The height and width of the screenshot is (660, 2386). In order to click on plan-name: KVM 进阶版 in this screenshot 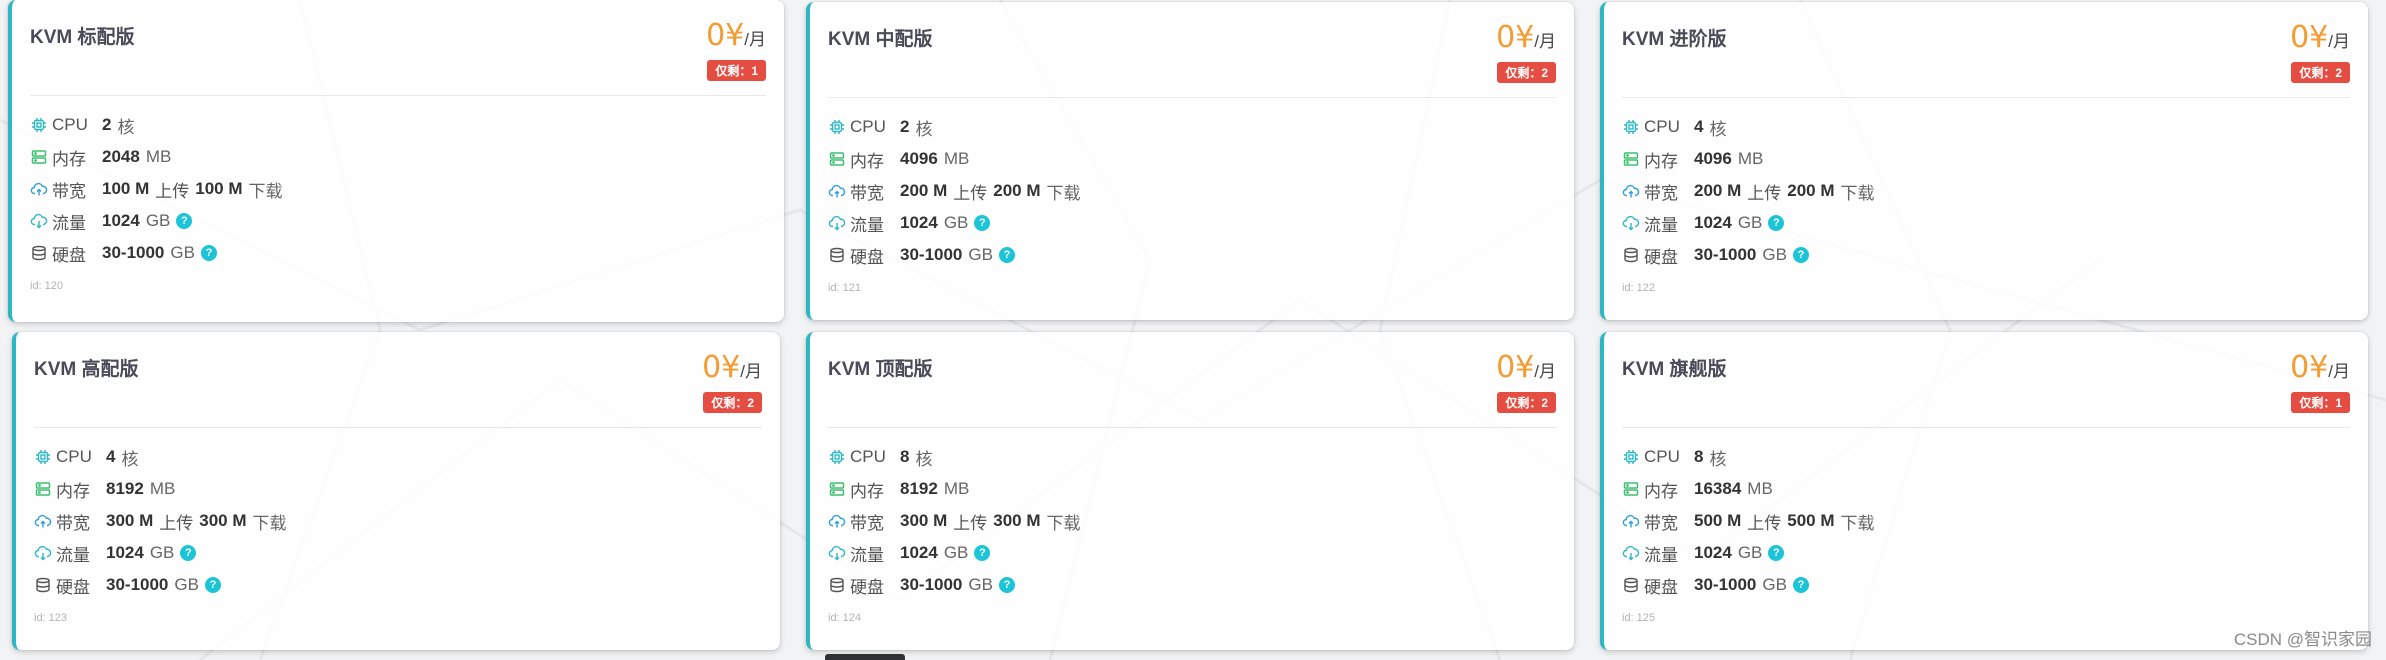, I will do `click(1674, 39)`.